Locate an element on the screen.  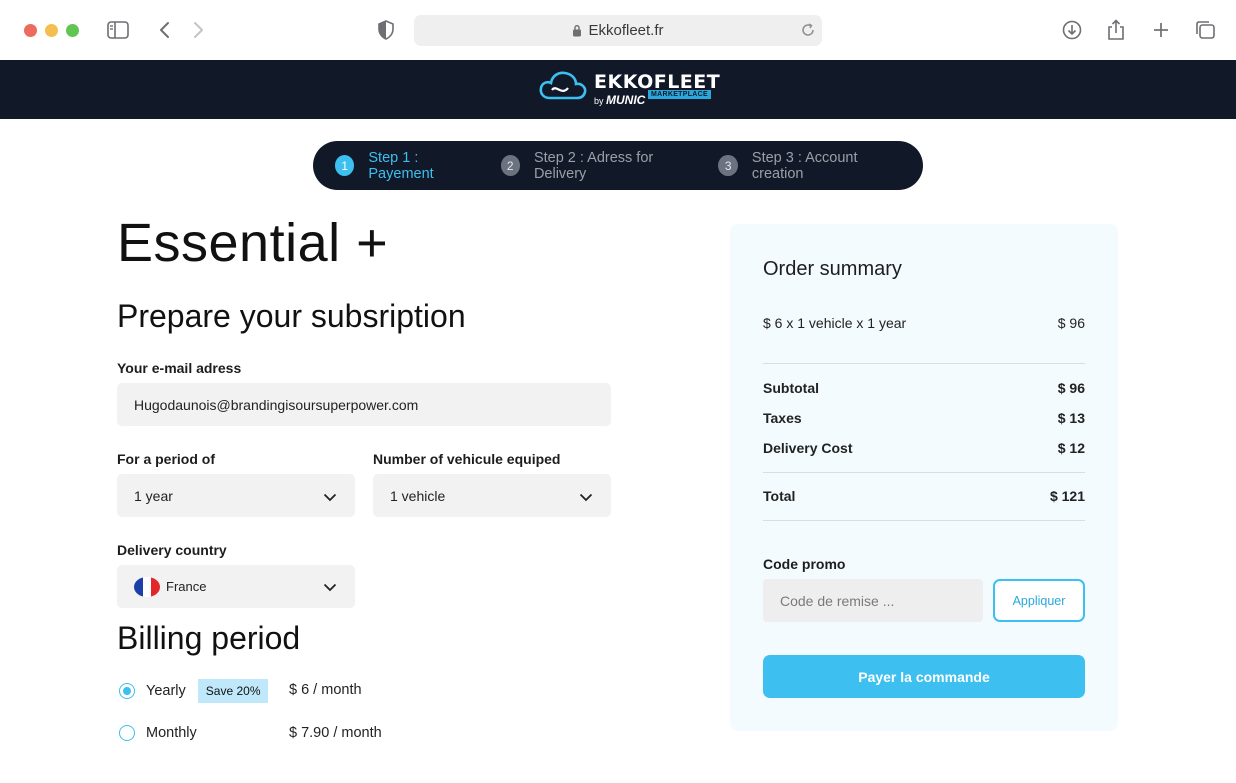
vehicles-label: Number of vehicule equiped is located at coordinates (467, 459).